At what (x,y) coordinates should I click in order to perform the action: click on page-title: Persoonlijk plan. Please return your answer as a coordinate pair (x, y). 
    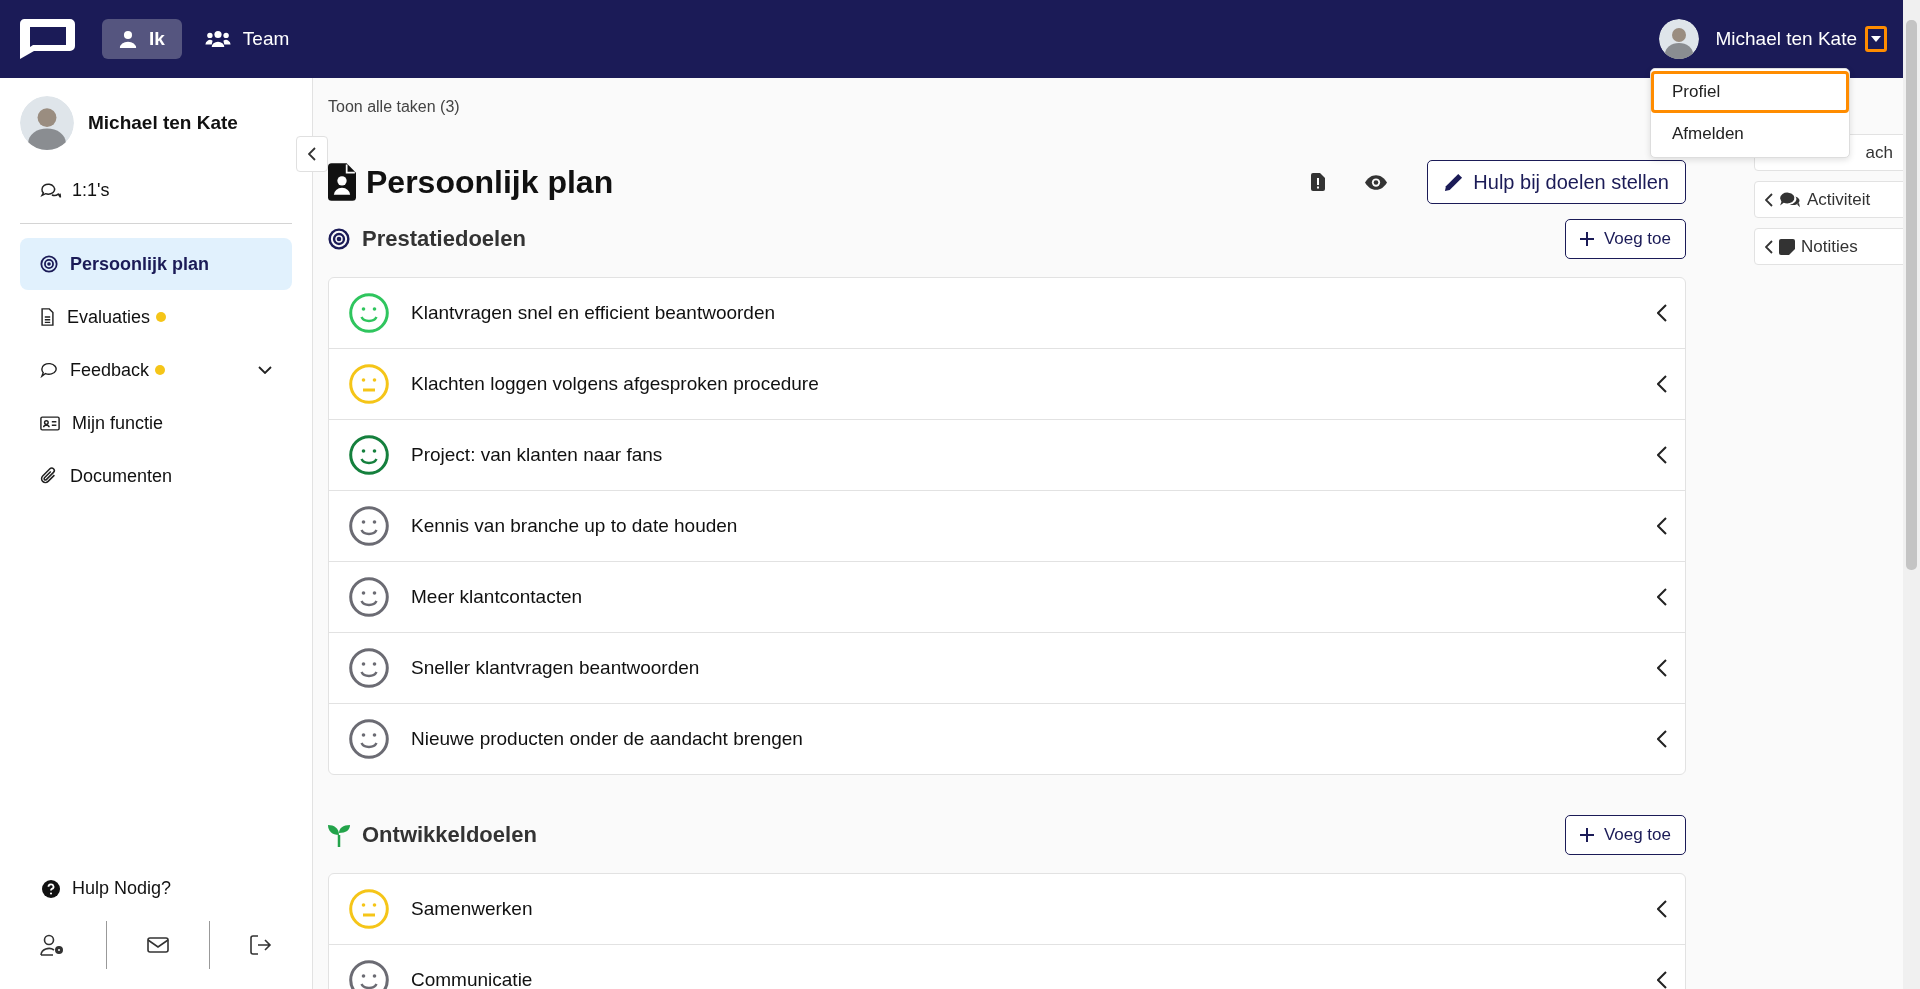
    Looking at the image, I should click on (490, 182).